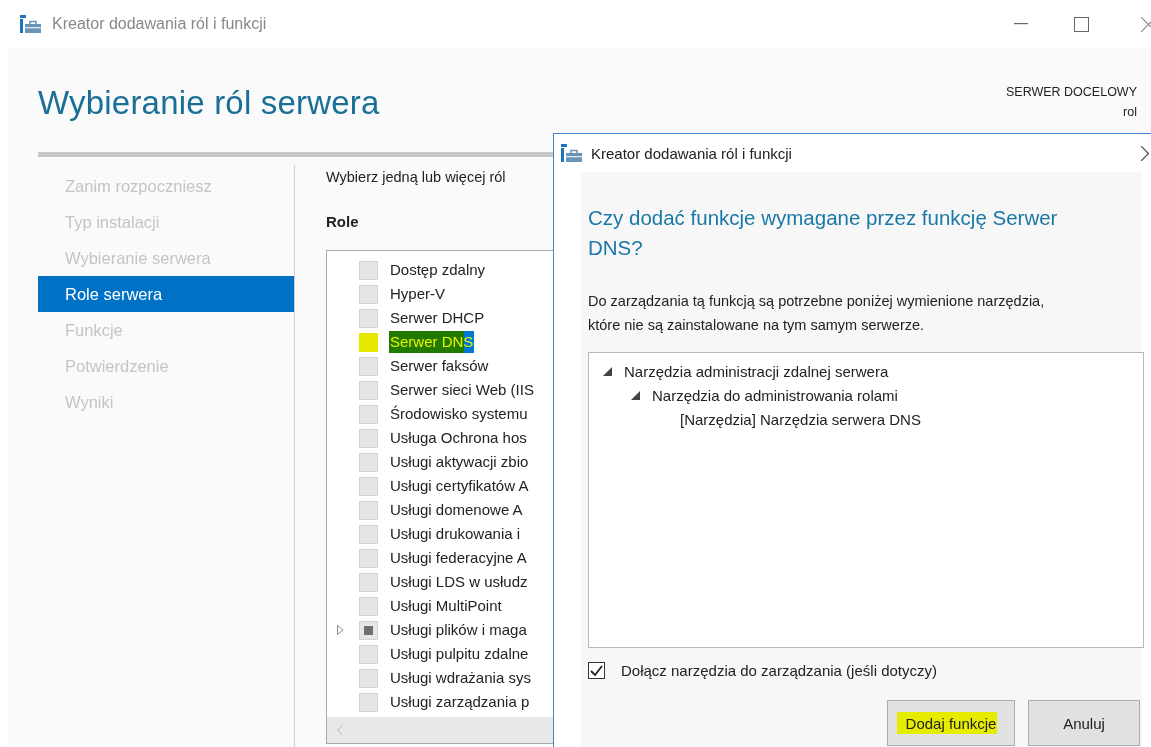 This screenshot has width=1151, height=747. I want to click on role-item: Dostęp zdalny, so click(438, 270).